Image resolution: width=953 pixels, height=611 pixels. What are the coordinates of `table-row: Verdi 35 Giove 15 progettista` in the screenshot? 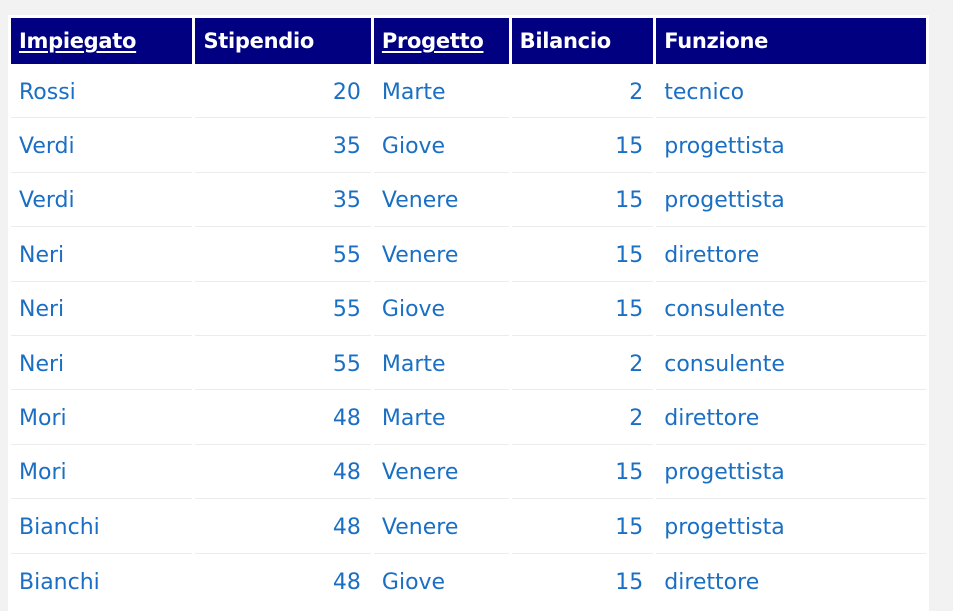 It's located at (468, 147).